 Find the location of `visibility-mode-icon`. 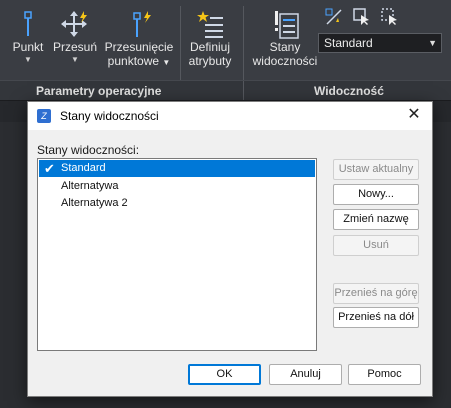

visibility-mode-icon is located at coordinates (334, 17).